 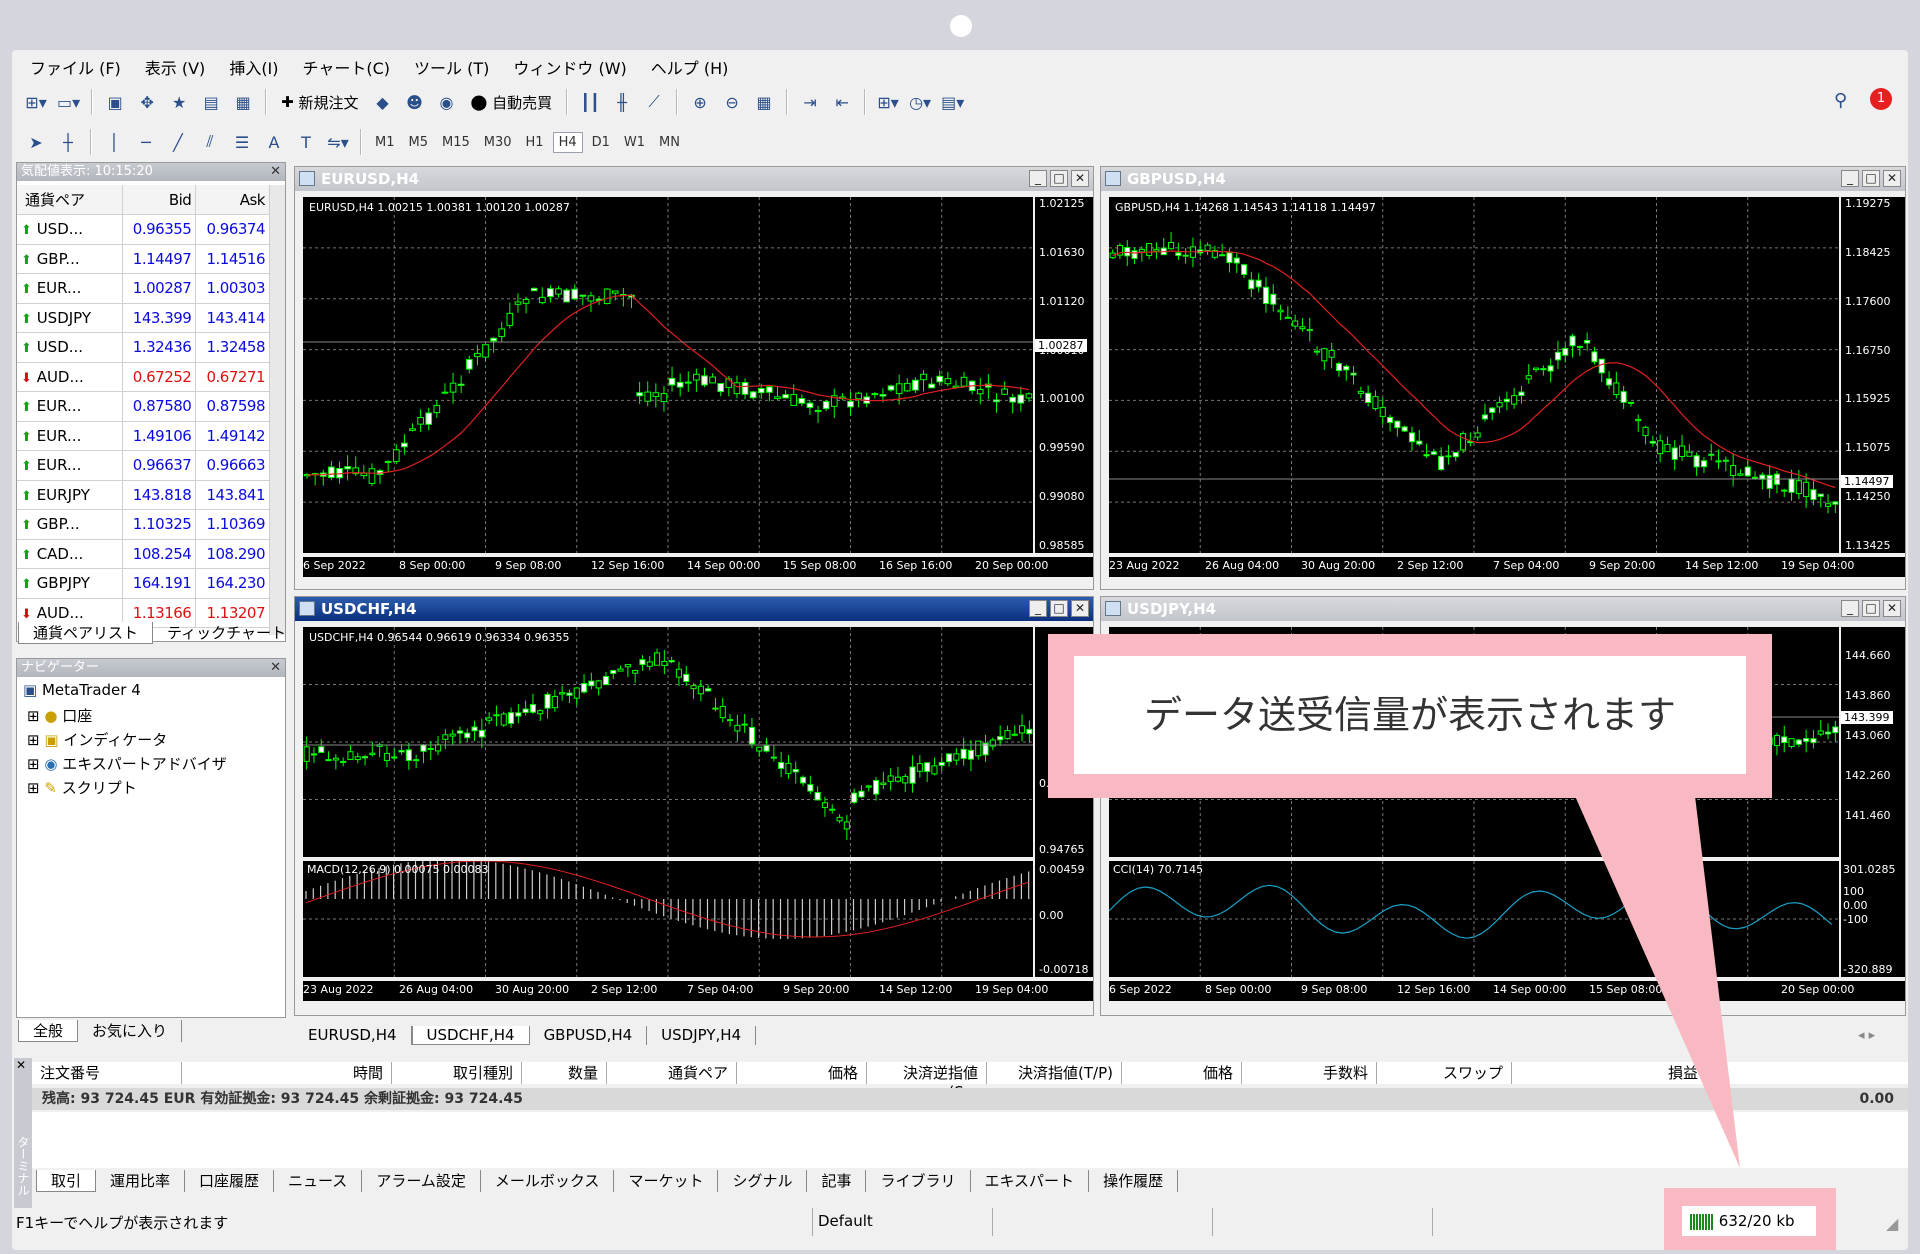 I want to click on terminal-icon: ▤, so click(x=211, y=102).